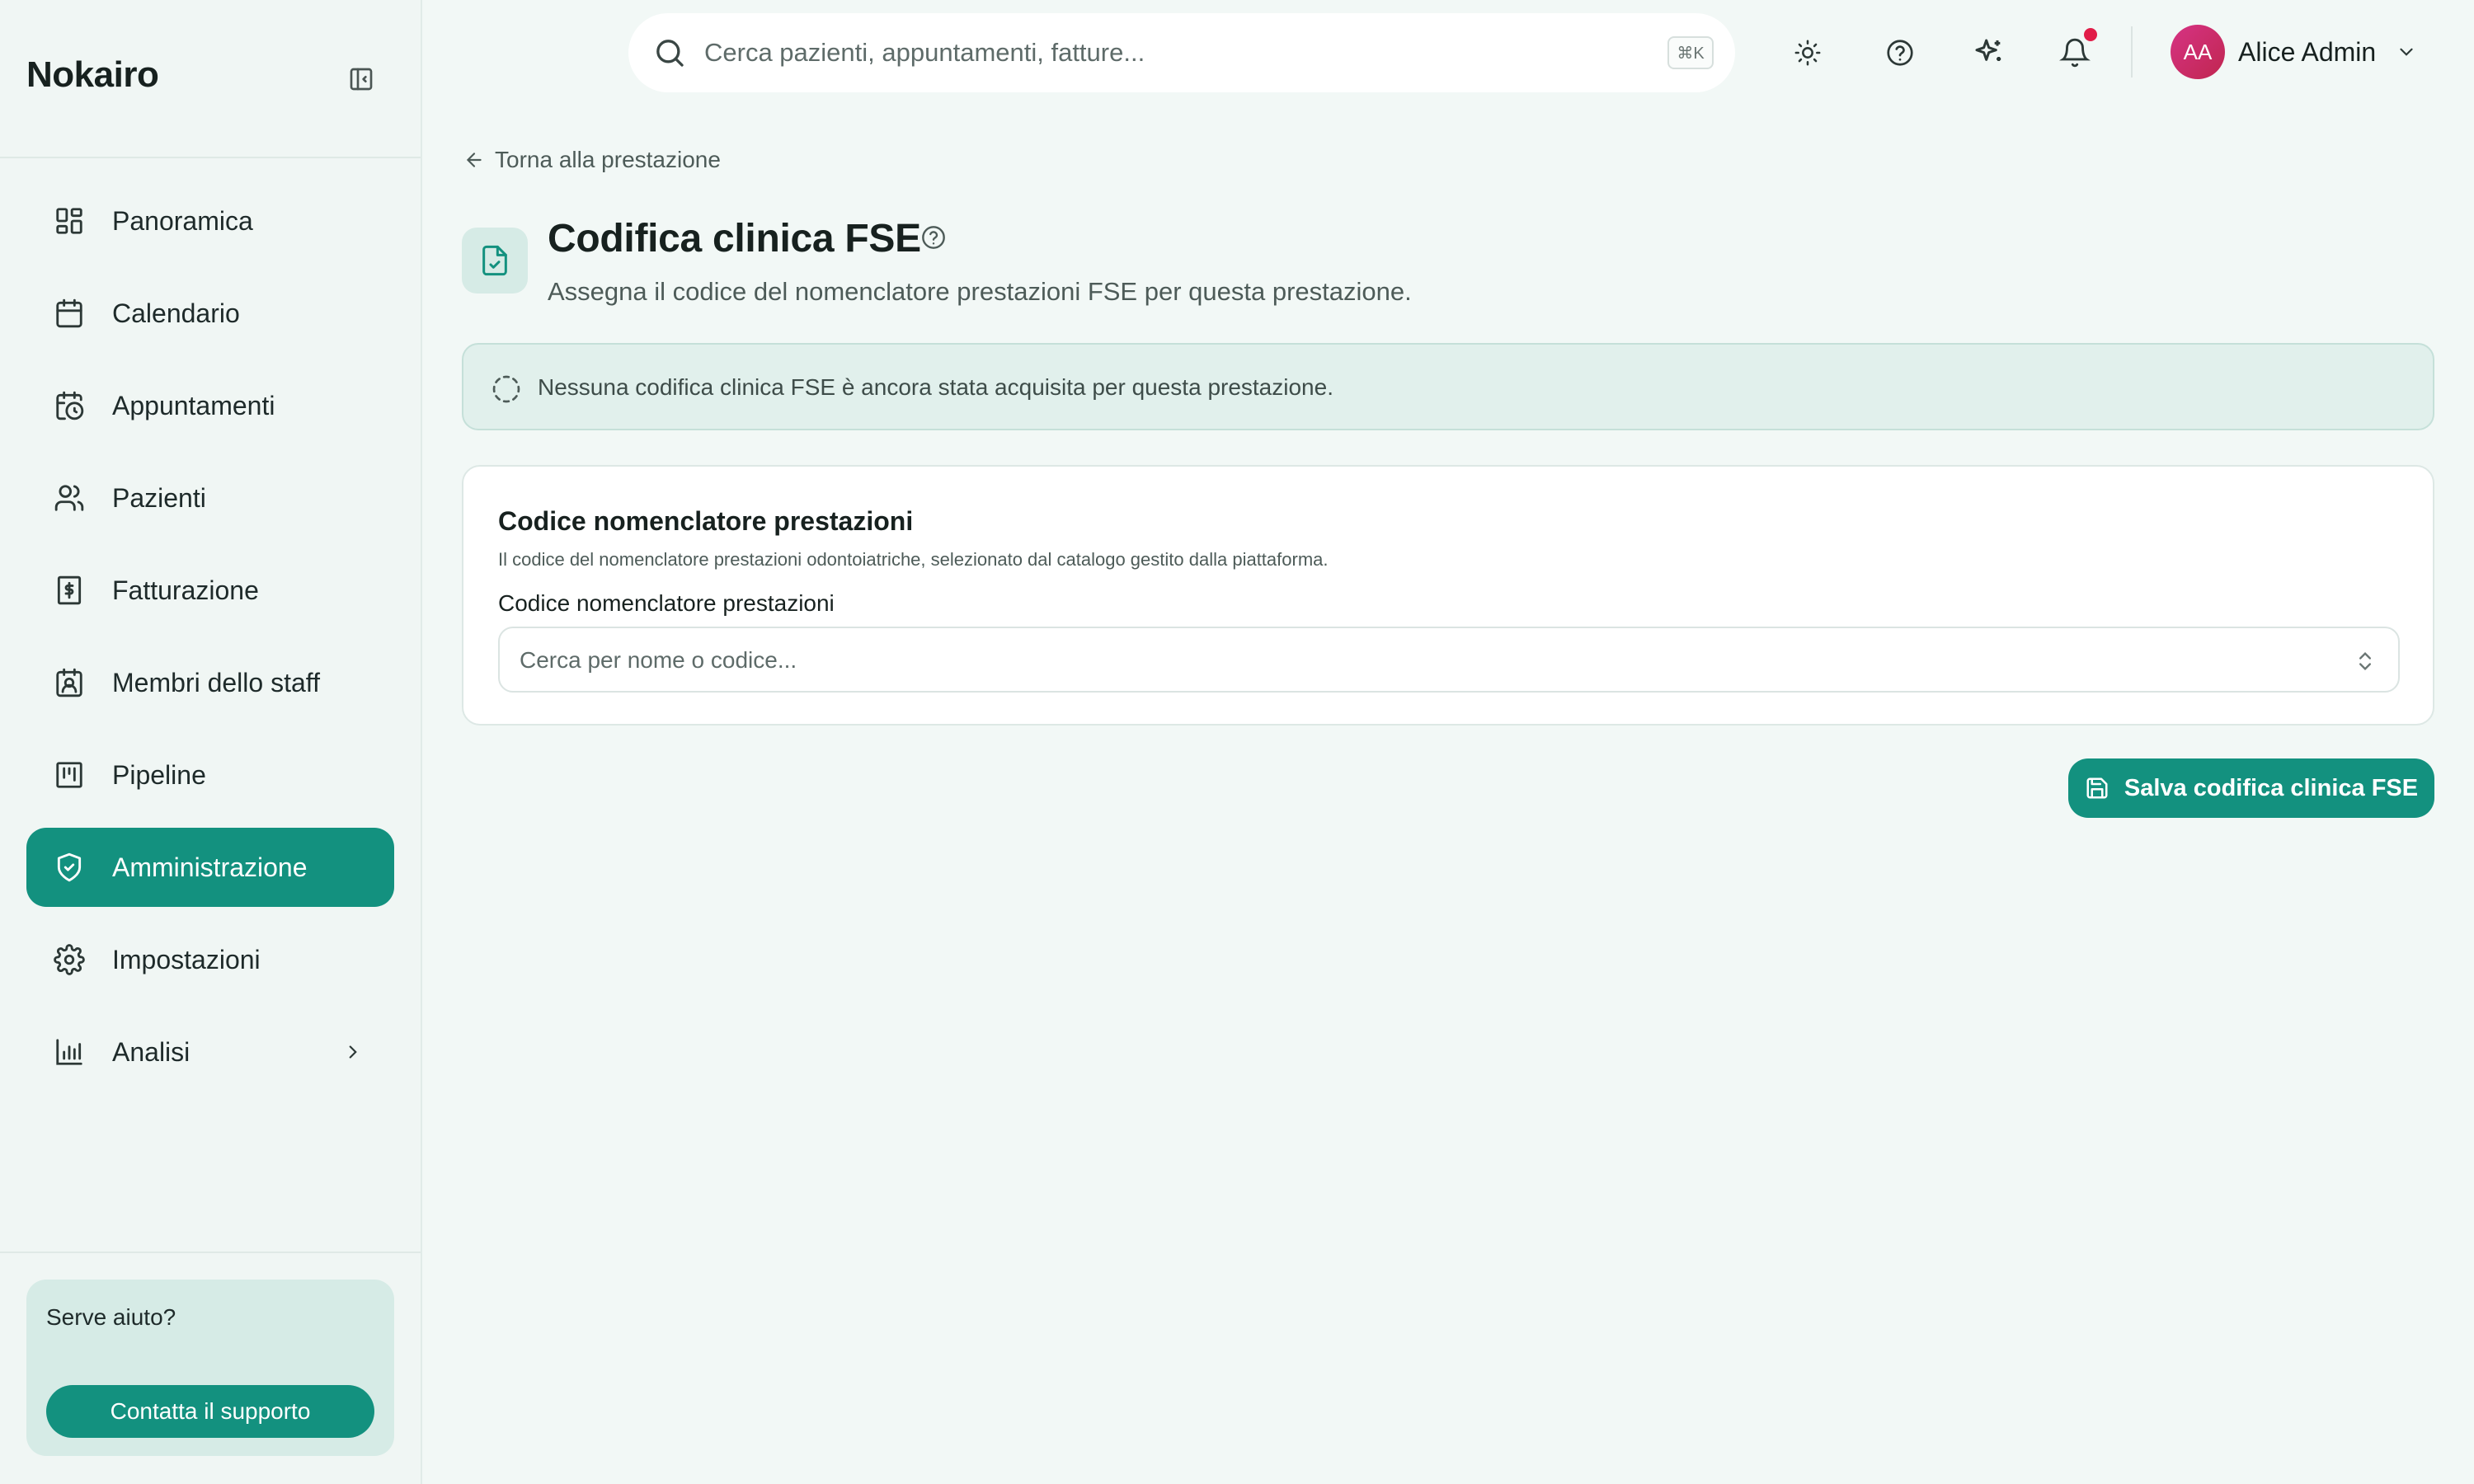 The width and height of the screenshot is (2474, 1484). Describe the element at coordinates (210, 775) in the screenshot. I see `sidebar-item-pipeline: Pipeline` at that location.